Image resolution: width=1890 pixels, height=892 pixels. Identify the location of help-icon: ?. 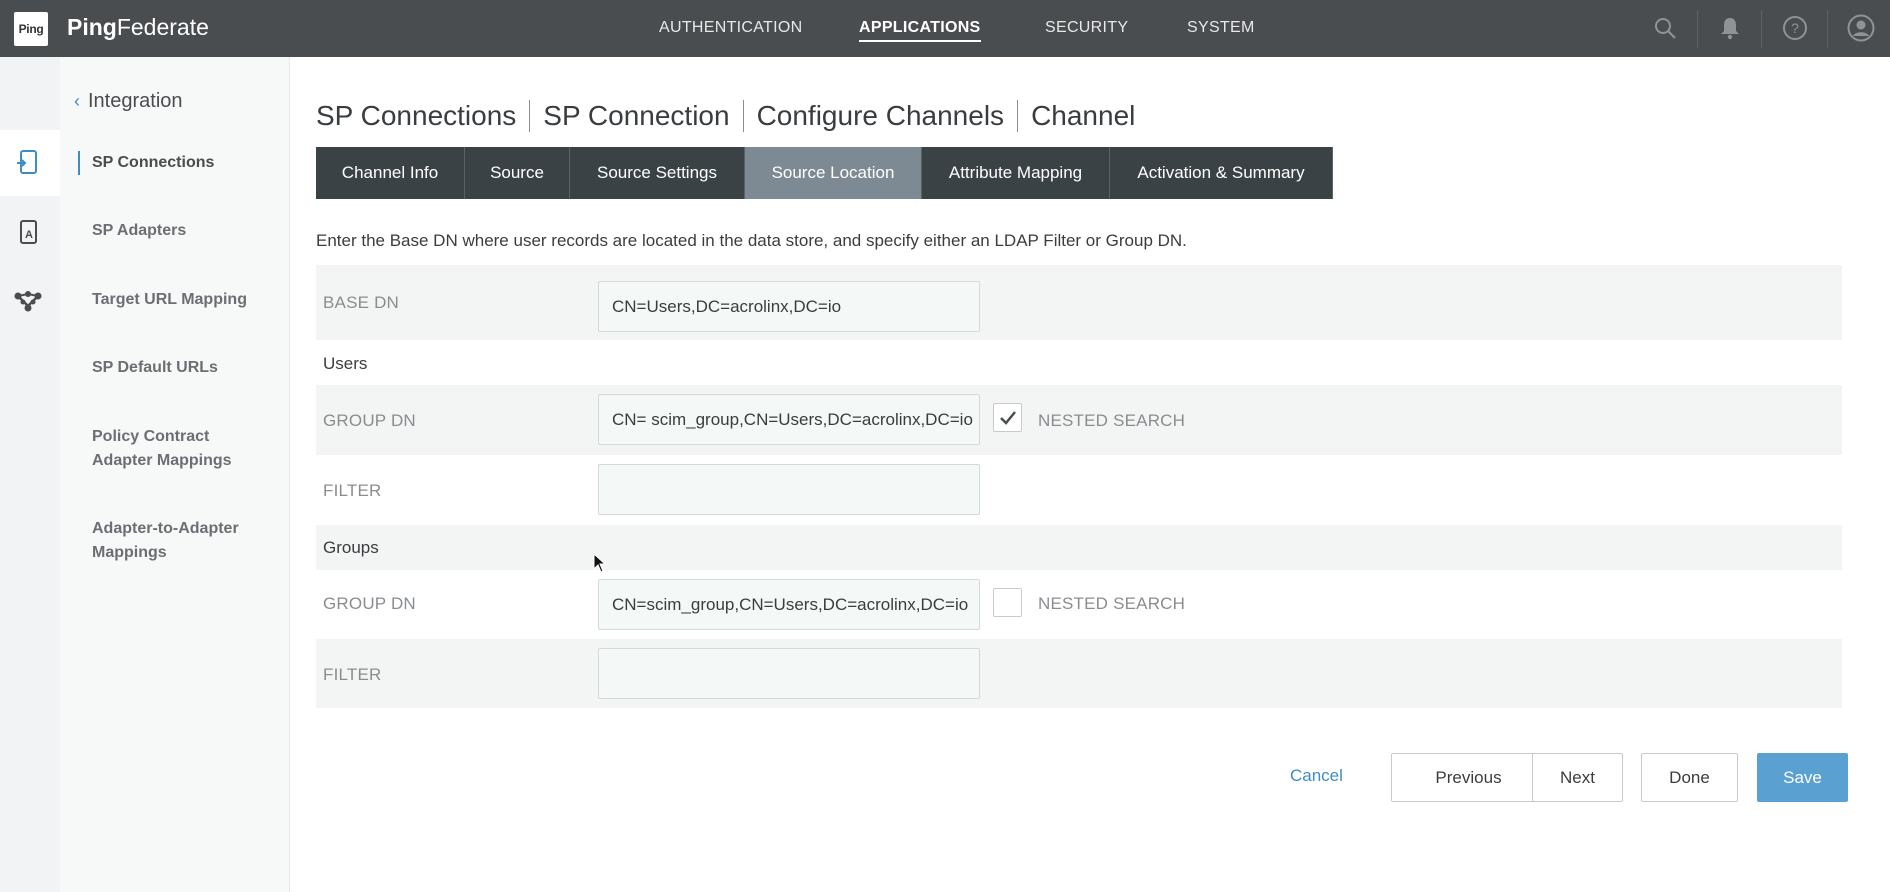
(1795, 28).